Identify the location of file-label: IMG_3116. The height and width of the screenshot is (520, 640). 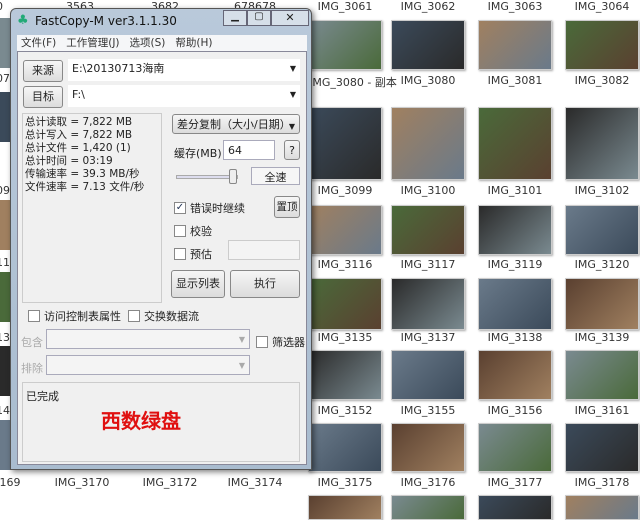
(345, 264).